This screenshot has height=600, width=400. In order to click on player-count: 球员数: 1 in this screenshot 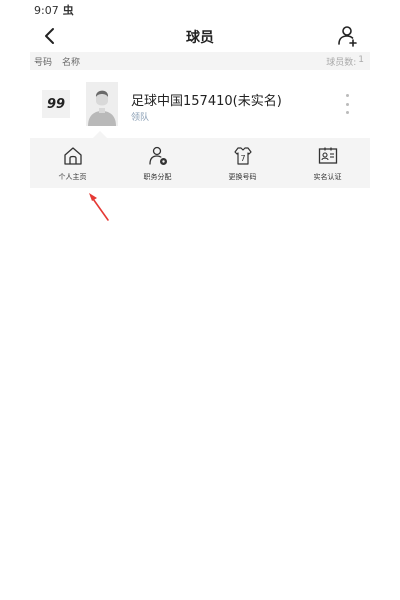, I will do `click(345, 61)`.